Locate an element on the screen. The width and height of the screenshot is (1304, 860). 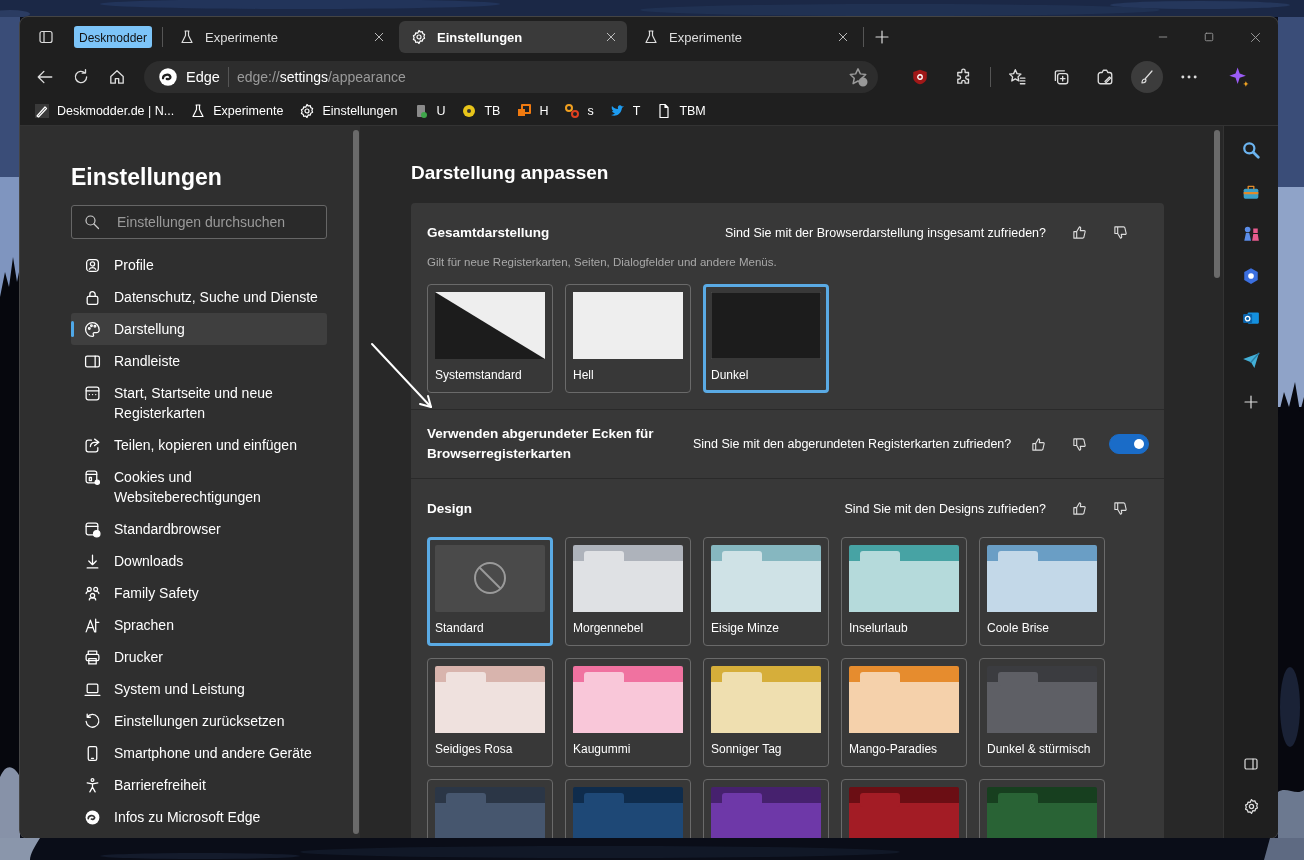
share-icon is located at coordinates (92, 445).